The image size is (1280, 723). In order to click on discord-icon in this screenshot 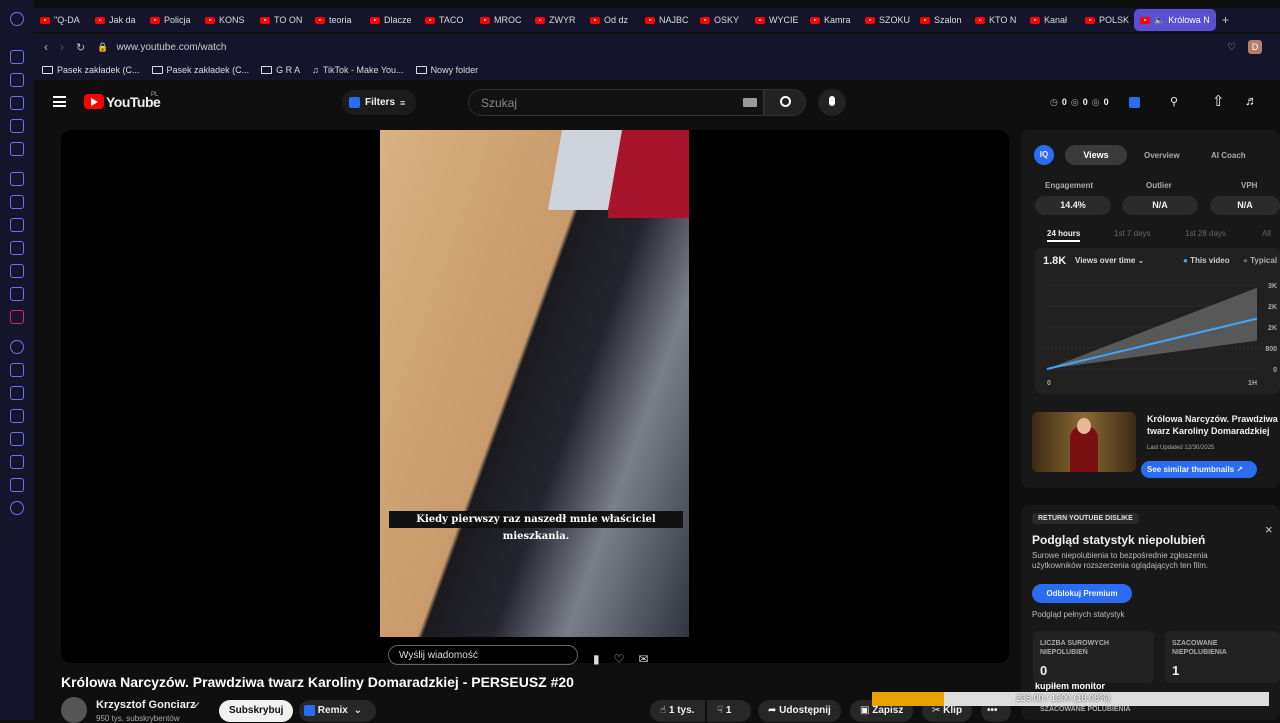, I will do `click(17, 294)`.